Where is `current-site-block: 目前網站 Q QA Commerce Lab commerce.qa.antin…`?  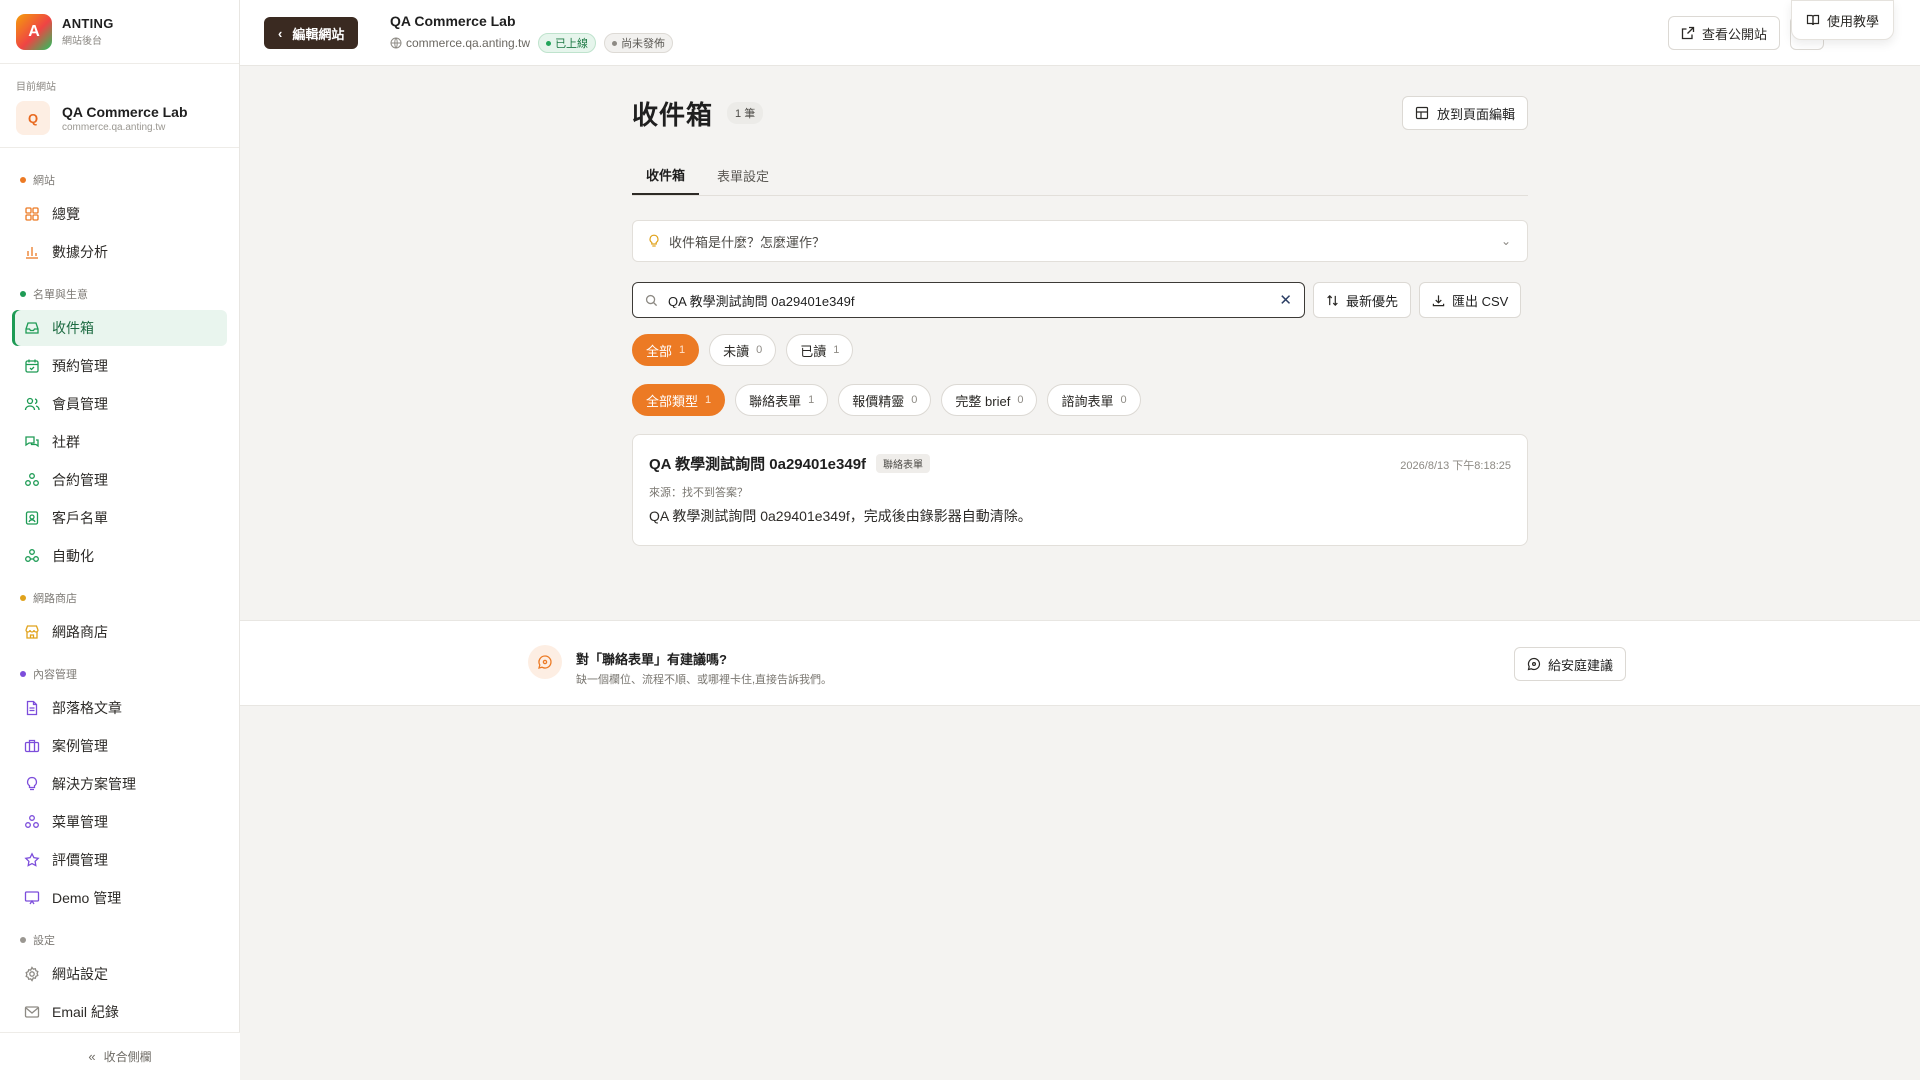 current-site-block: 目前網站 Q QA Commerce Lab commerce.qa.antin… is located at coordinates (119, 106).